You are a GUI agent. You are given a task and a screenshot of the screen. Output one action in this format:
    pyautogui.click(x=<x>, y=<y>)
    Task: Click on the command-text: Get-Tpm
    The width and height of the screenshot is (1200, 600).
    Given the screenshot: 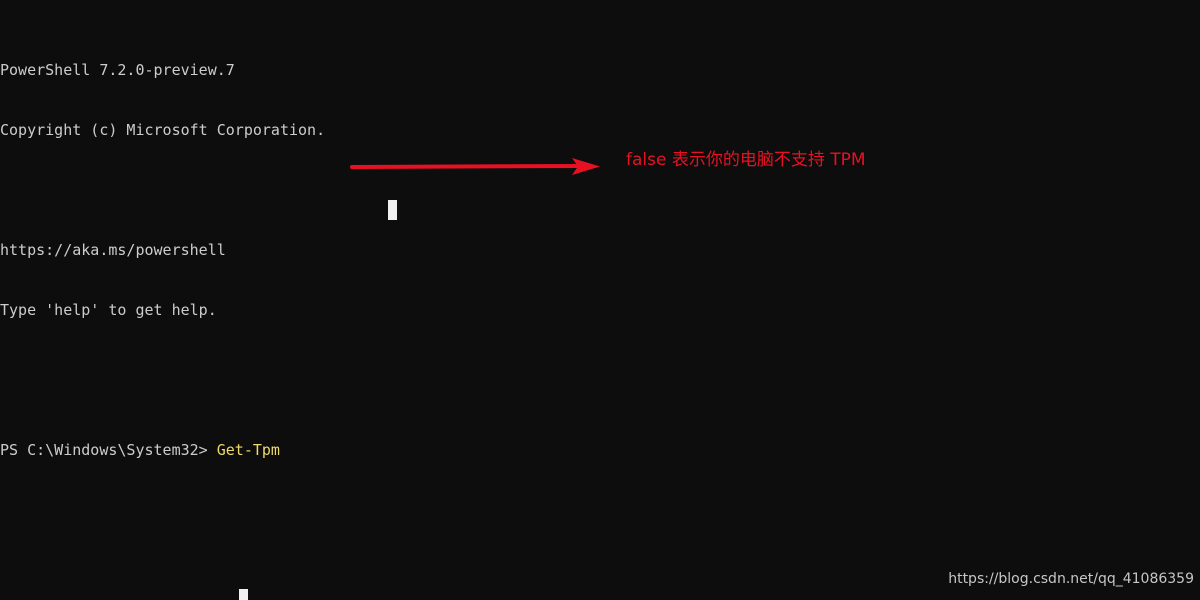 What is the action you would take?
    pyautogui.click(x=248, y=450)
    